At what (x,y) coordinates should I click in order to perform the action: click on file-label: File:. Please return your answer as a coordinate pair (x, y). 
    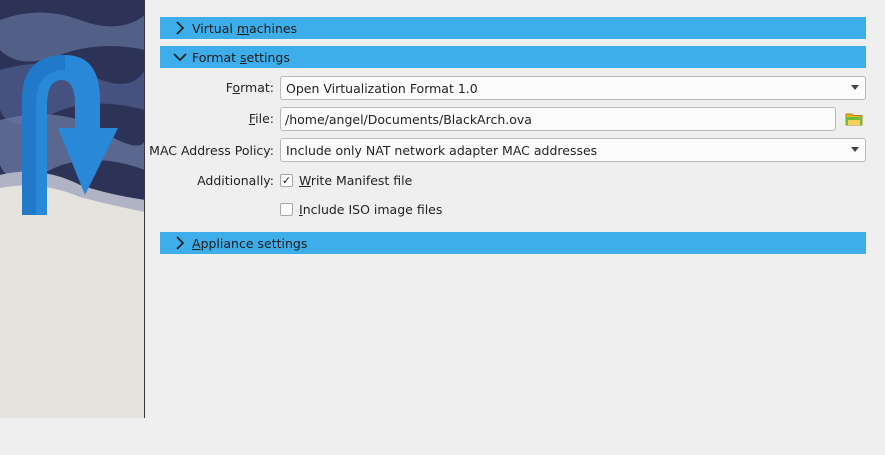
    Looking at the image, I should click on (261, 118).